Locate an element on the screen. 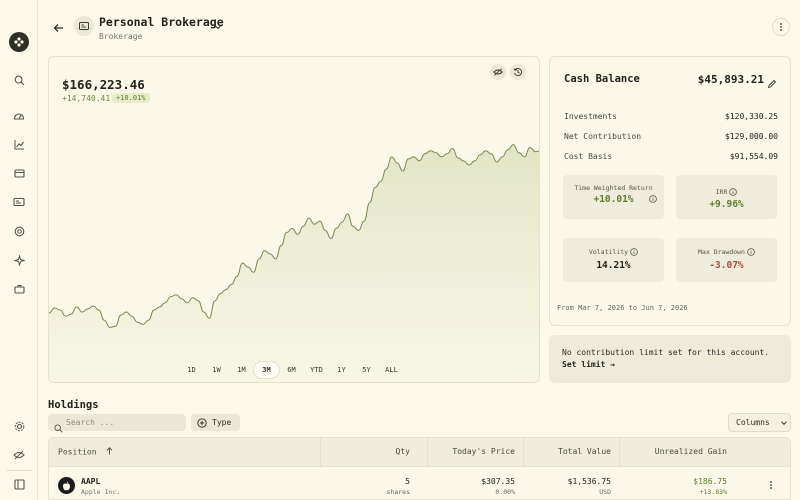 The width and height of the screenshot is (800, 500). period-1m: 1M is located at coordinates (241, 370).